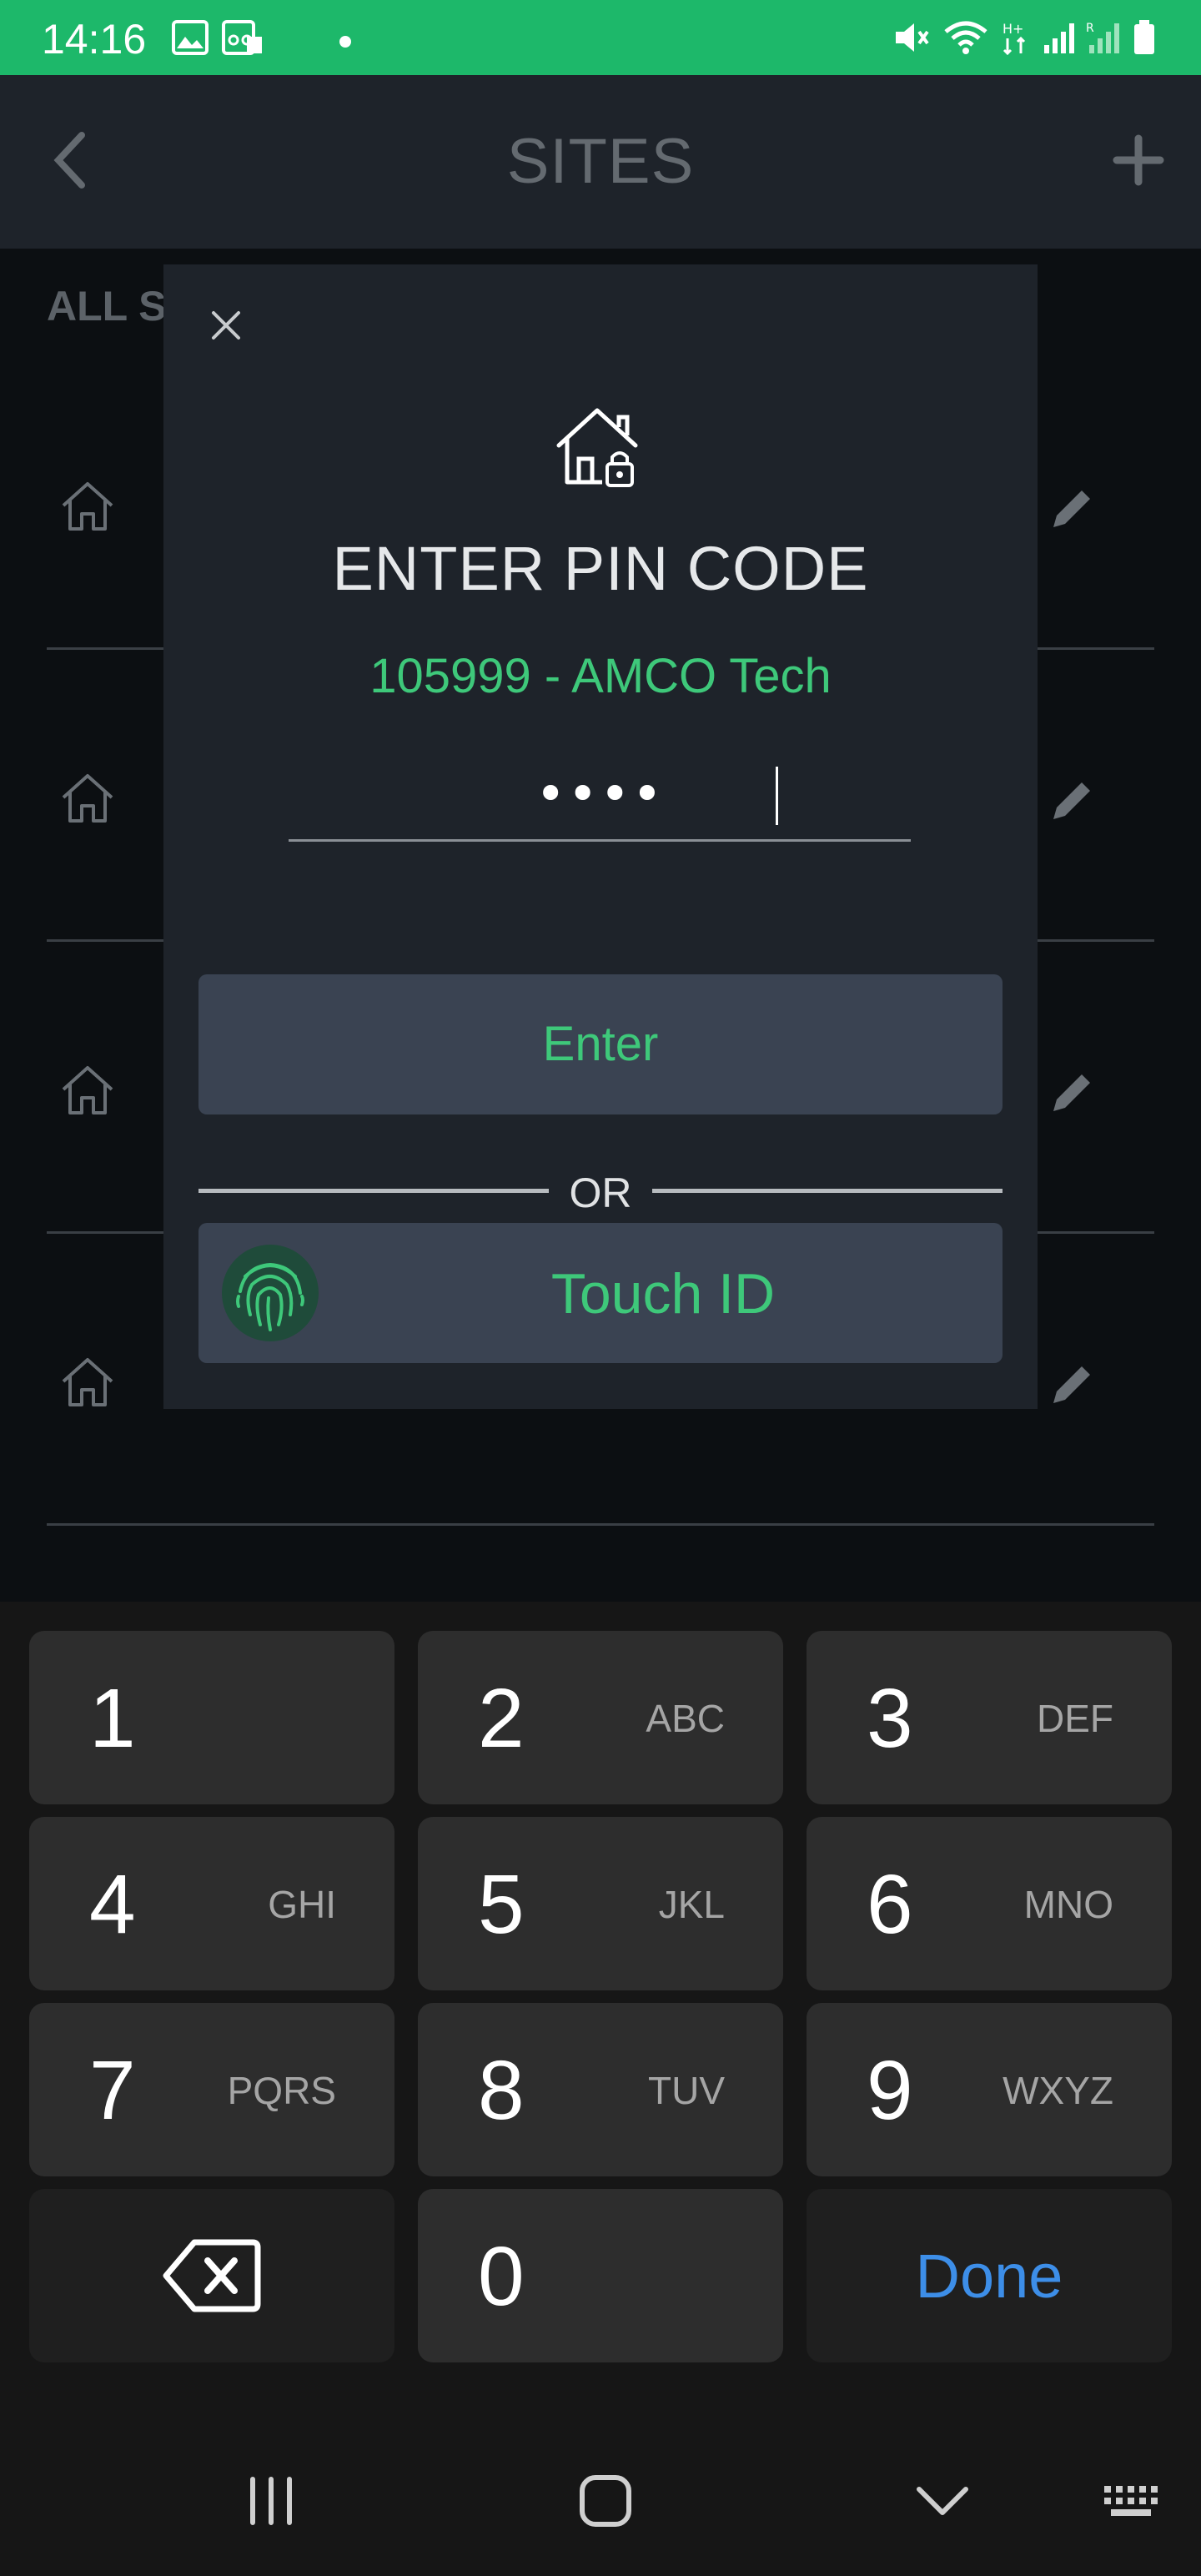 The height and width of the screenshot is (2576, 1201). I want to click on key-digit: 0, so click(502, 2276).